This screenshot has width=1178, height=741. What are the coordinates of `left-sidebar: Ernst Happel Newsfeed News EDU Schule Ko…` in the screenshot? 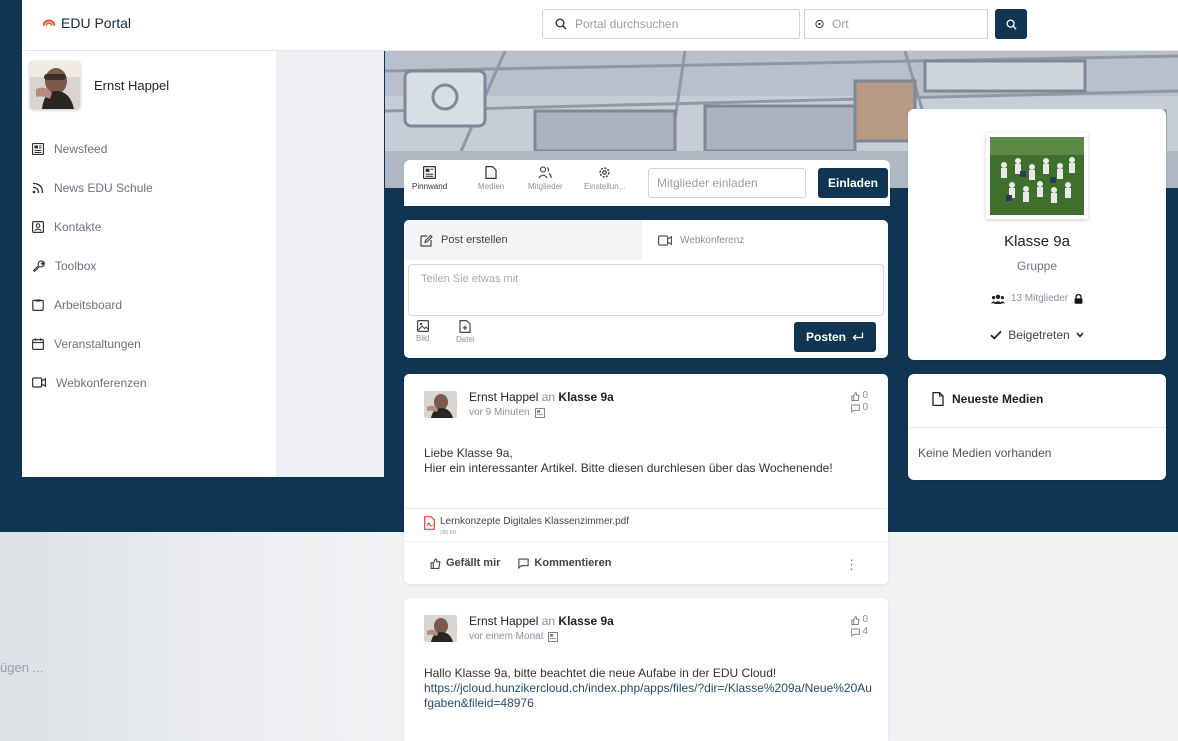 It's located at (149, 264).